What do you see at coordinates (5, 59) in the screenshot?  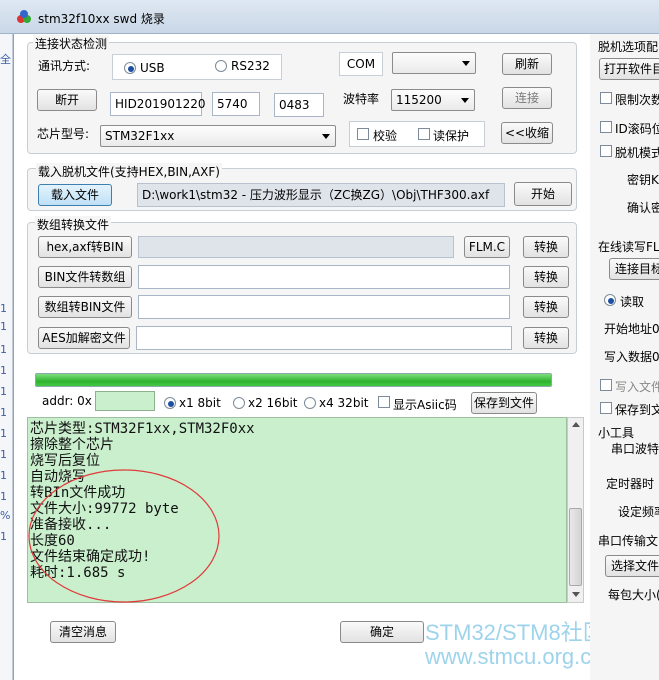 I see `strip-text: 全` at bounding box center [5, 59].